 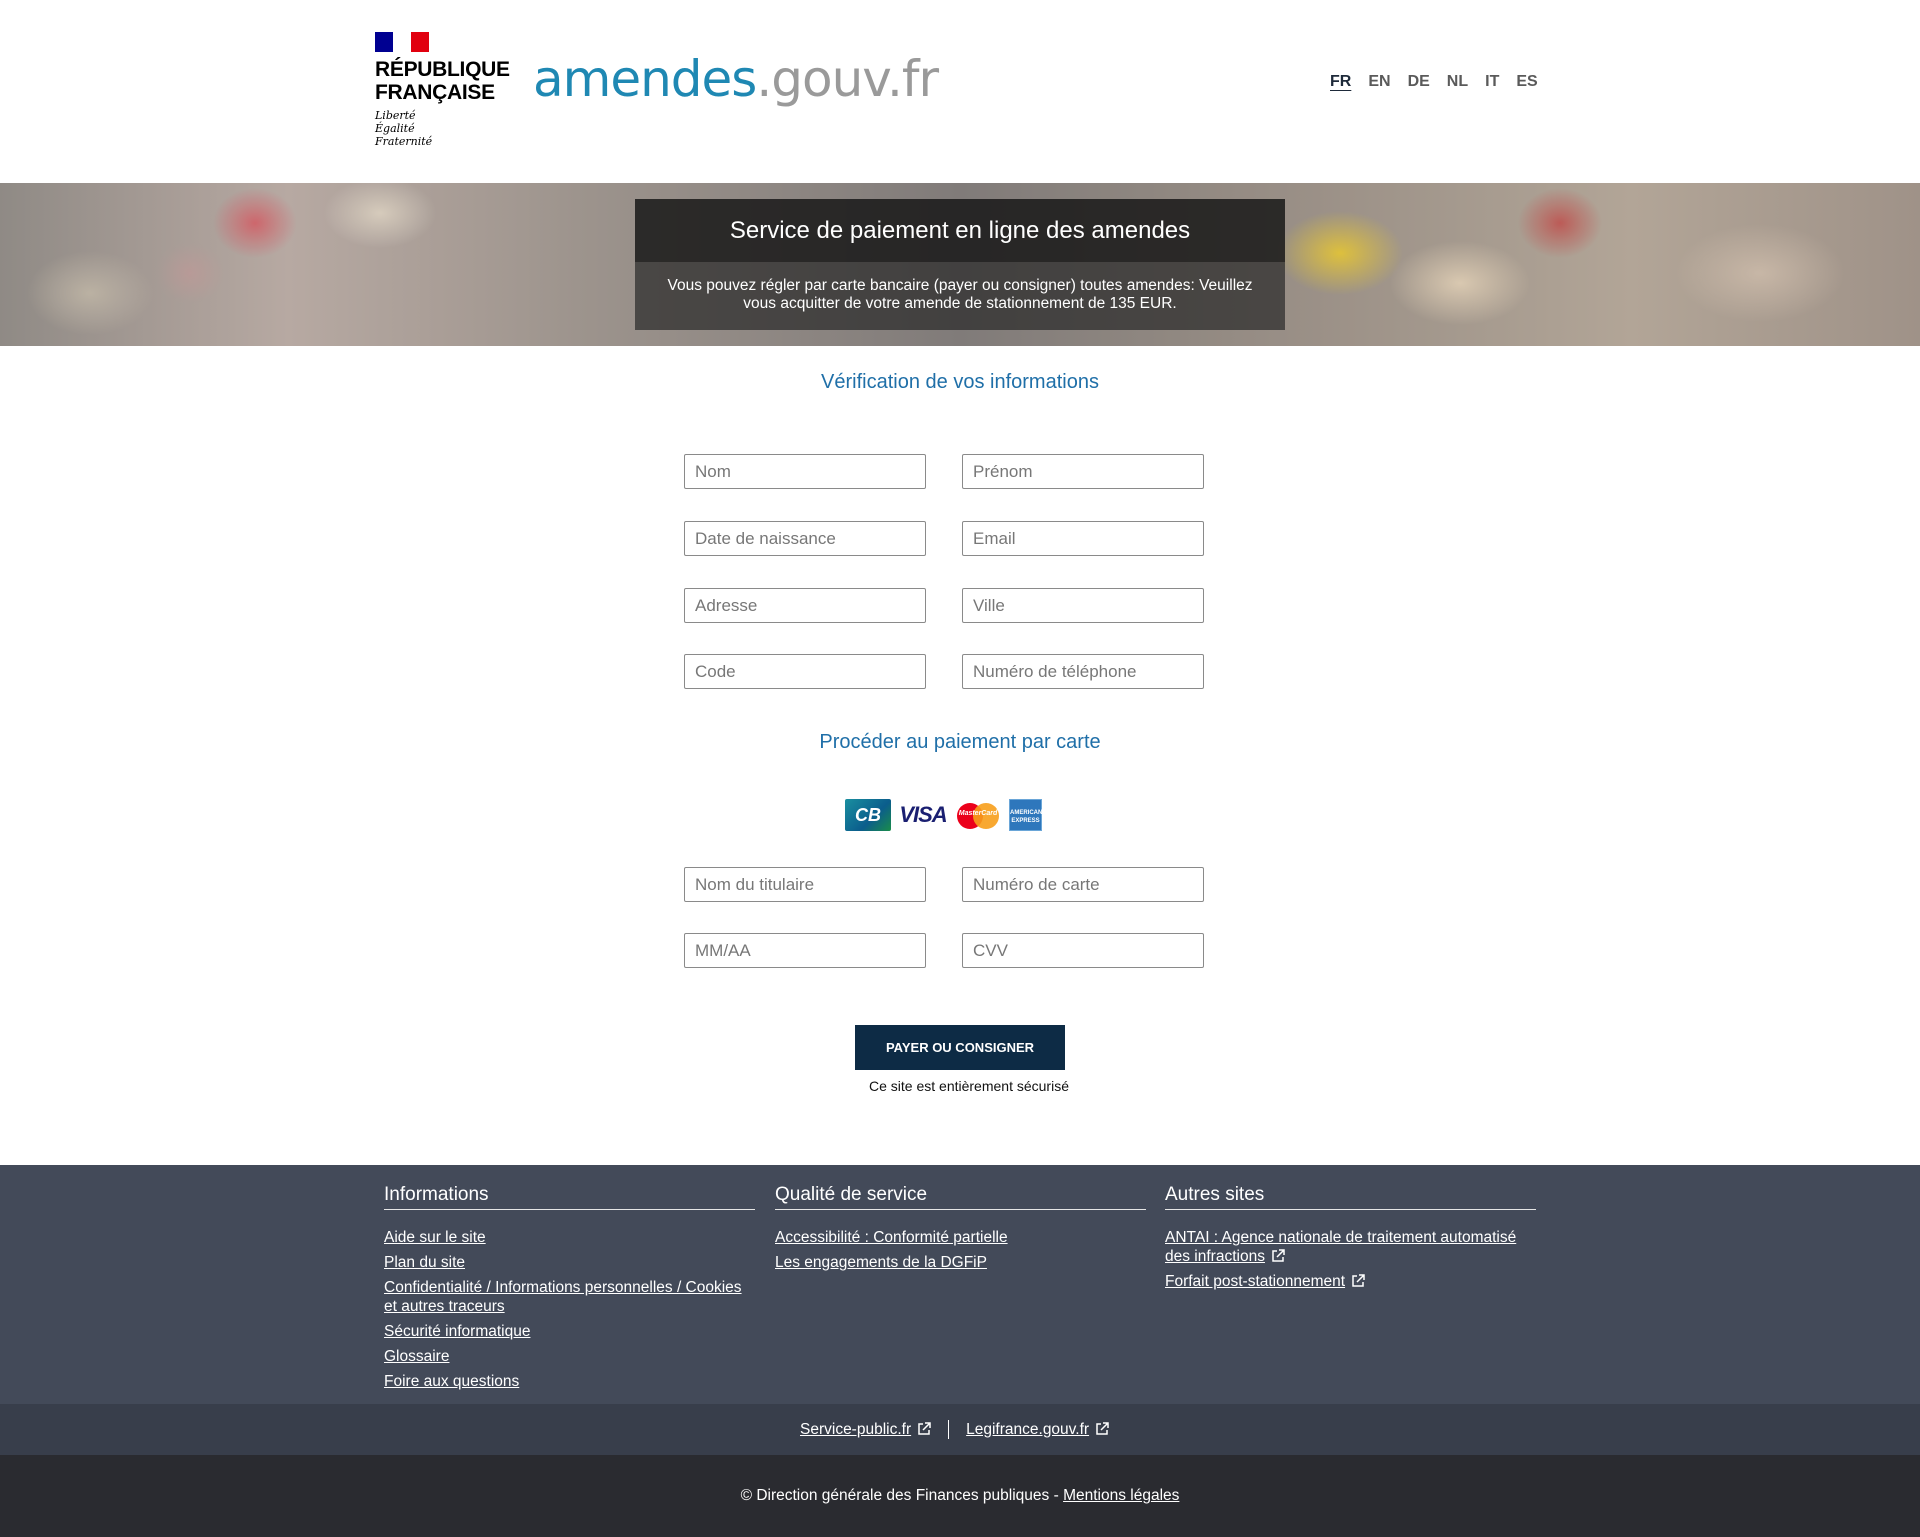 What do you see at coordinates (805, 605) in the screenshot?
I see `adresse-input` at bounding box center [805, 605].